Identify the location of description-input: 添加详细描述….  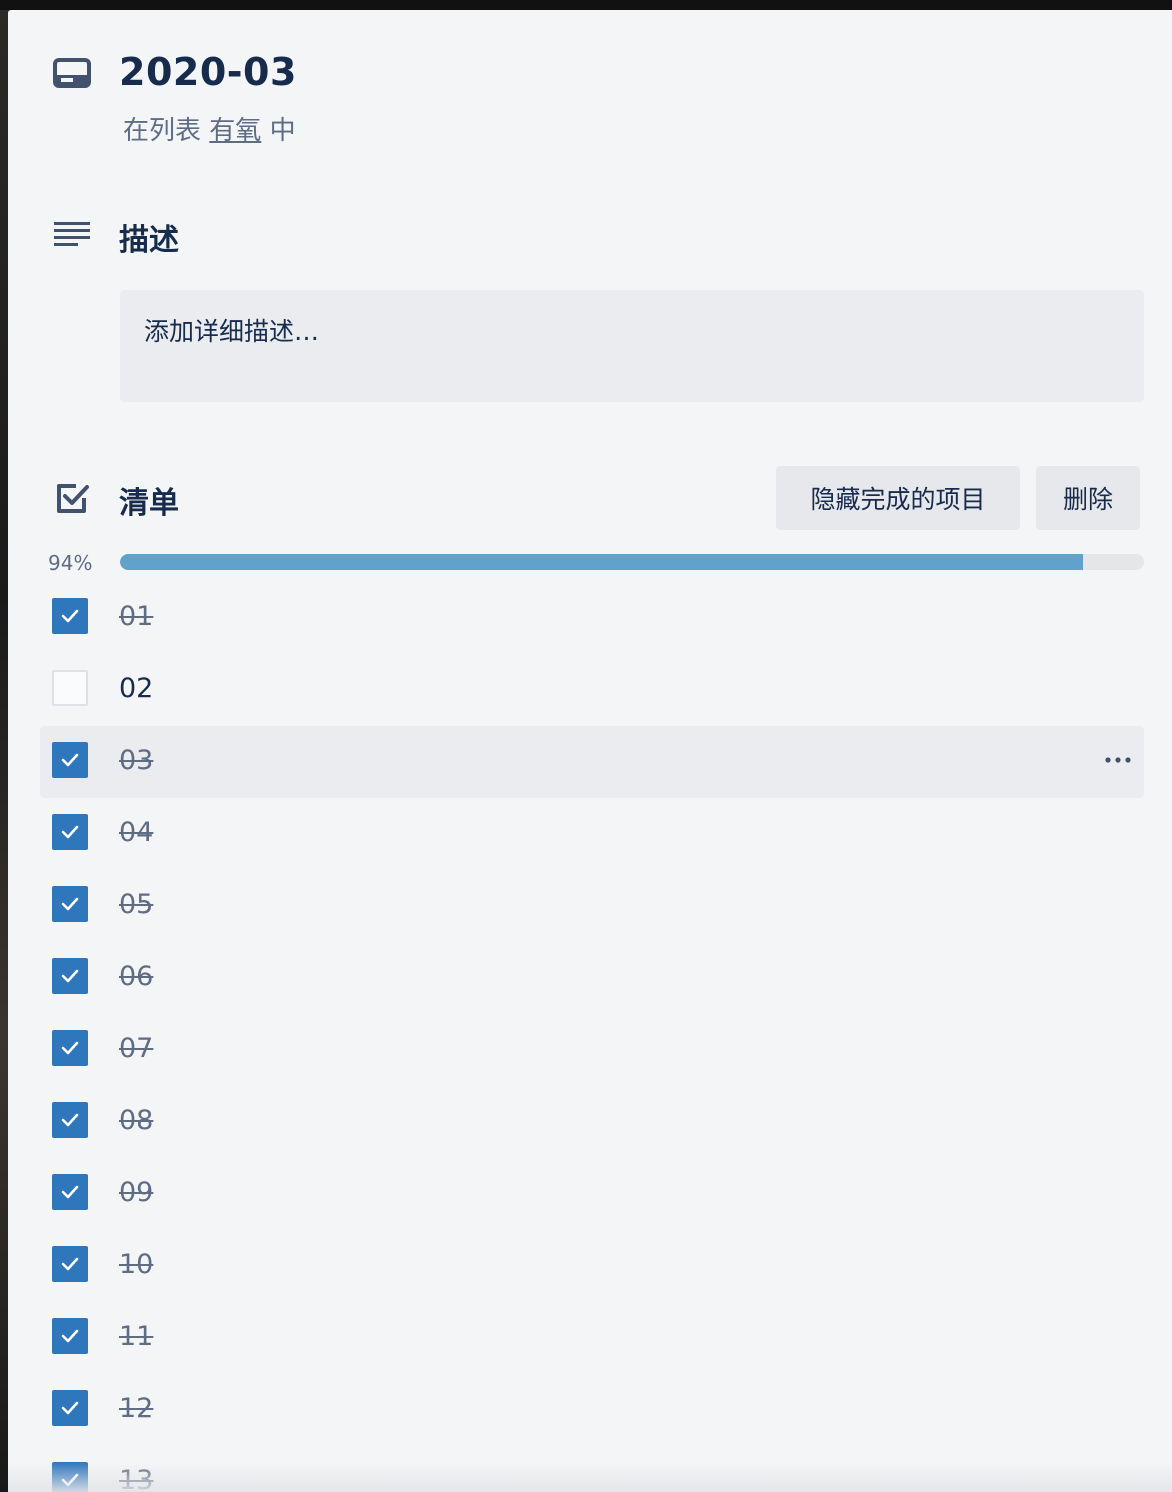
(632, 346).